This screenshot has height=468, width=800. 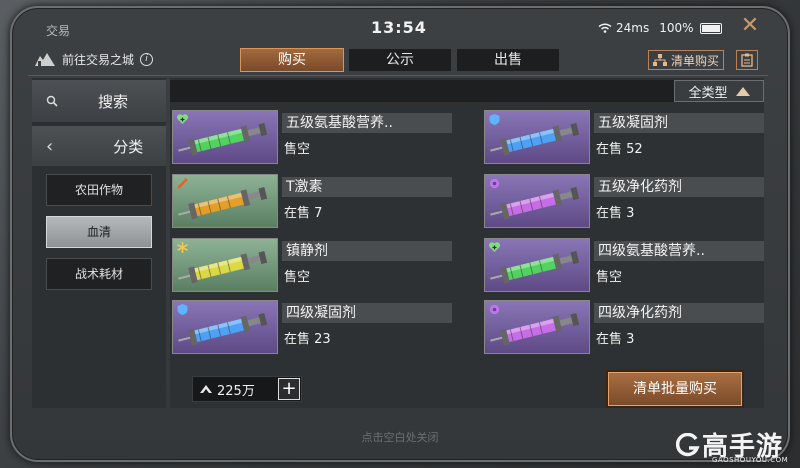 I want to click on item-stock: 在售 23, so click(x=307, y=339).